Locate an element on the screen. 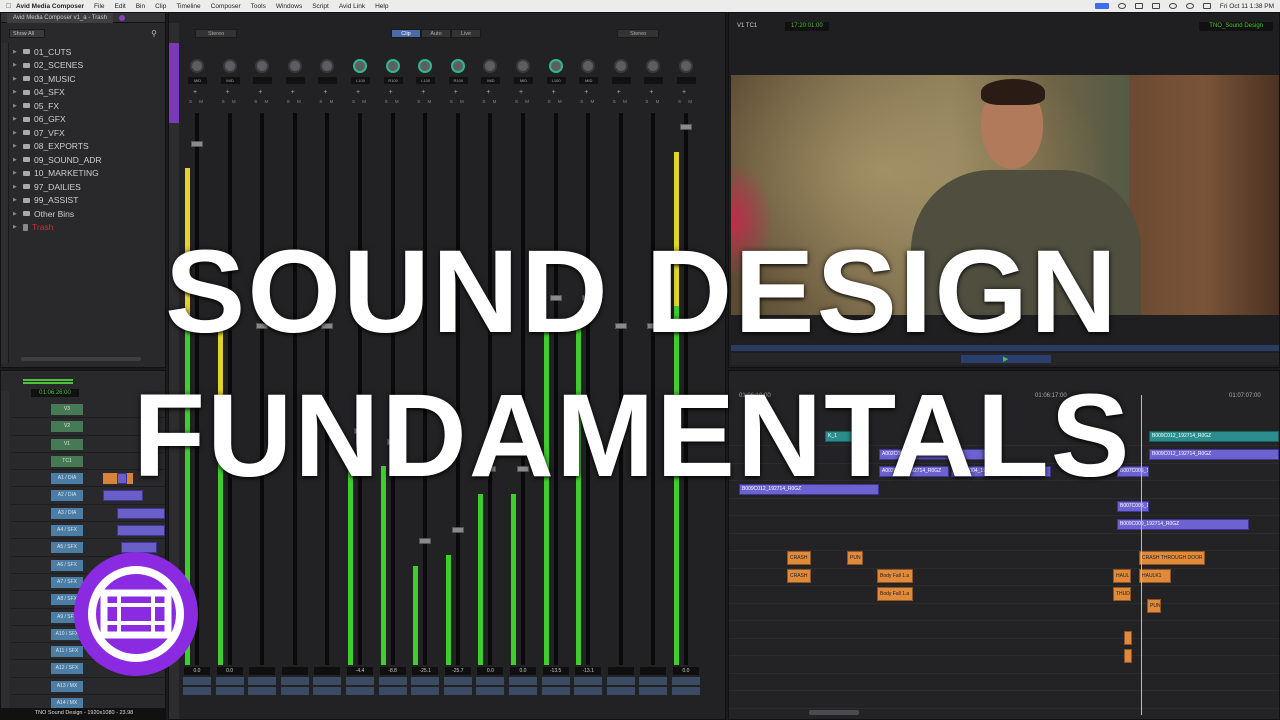 Image resolution: width=1280 pixels, height=720 pixels. monitor-timecode: 17:20:01:00 is located at coordinates (807, 26).